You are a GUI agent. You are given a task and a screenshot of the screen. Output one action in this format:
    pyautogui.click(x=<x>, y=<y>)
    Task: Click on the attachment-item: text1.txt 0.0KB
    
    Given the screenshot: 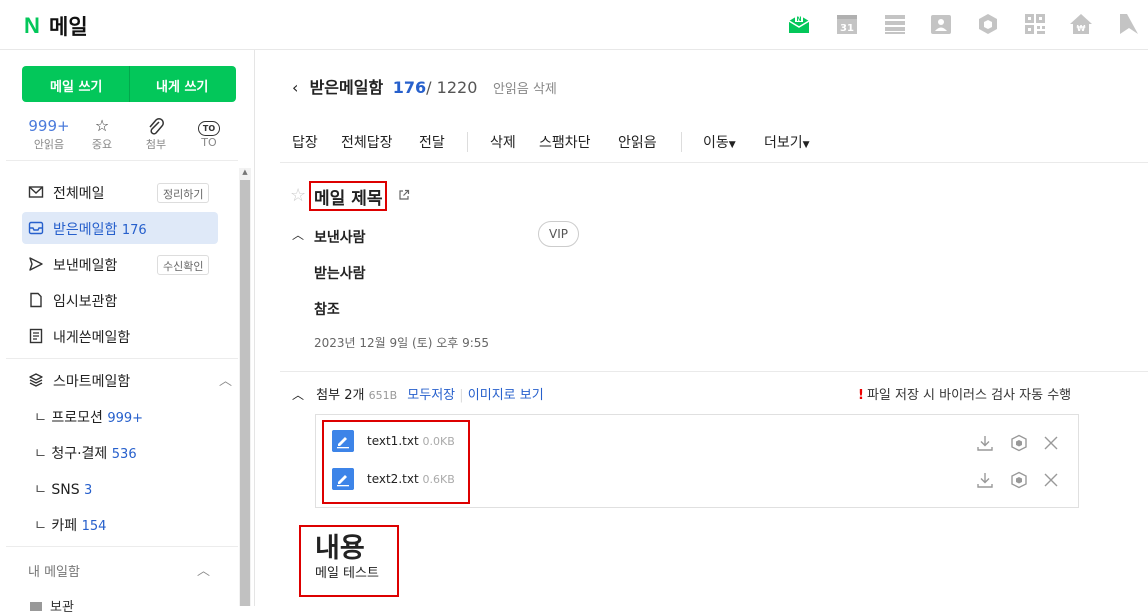 What is the action you would take?
    pyautogui.click(x=402, y=442)
    